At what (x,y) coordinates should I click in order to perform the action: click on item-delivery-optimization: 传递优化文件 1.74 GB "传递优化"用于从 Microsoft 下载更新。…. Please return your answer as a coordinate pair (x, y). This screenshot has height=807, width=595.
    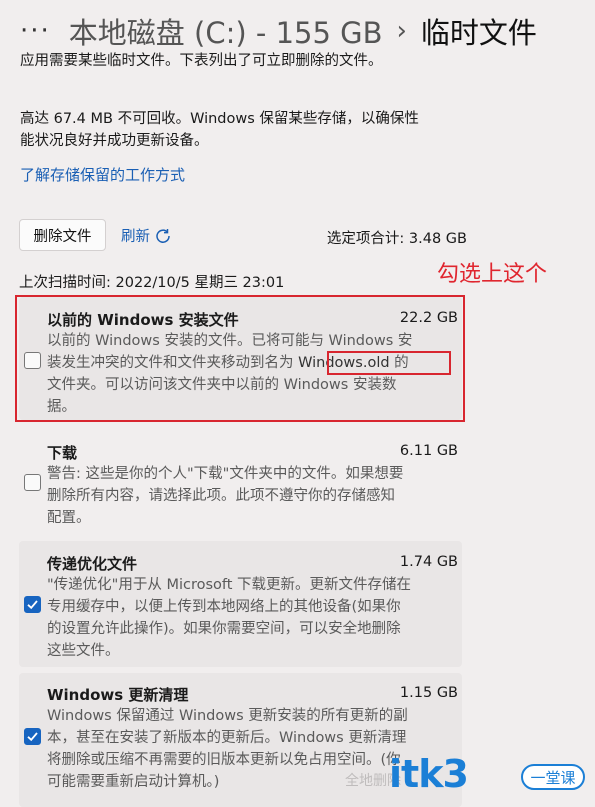
    Looking at the image, I should click on (240, 604).